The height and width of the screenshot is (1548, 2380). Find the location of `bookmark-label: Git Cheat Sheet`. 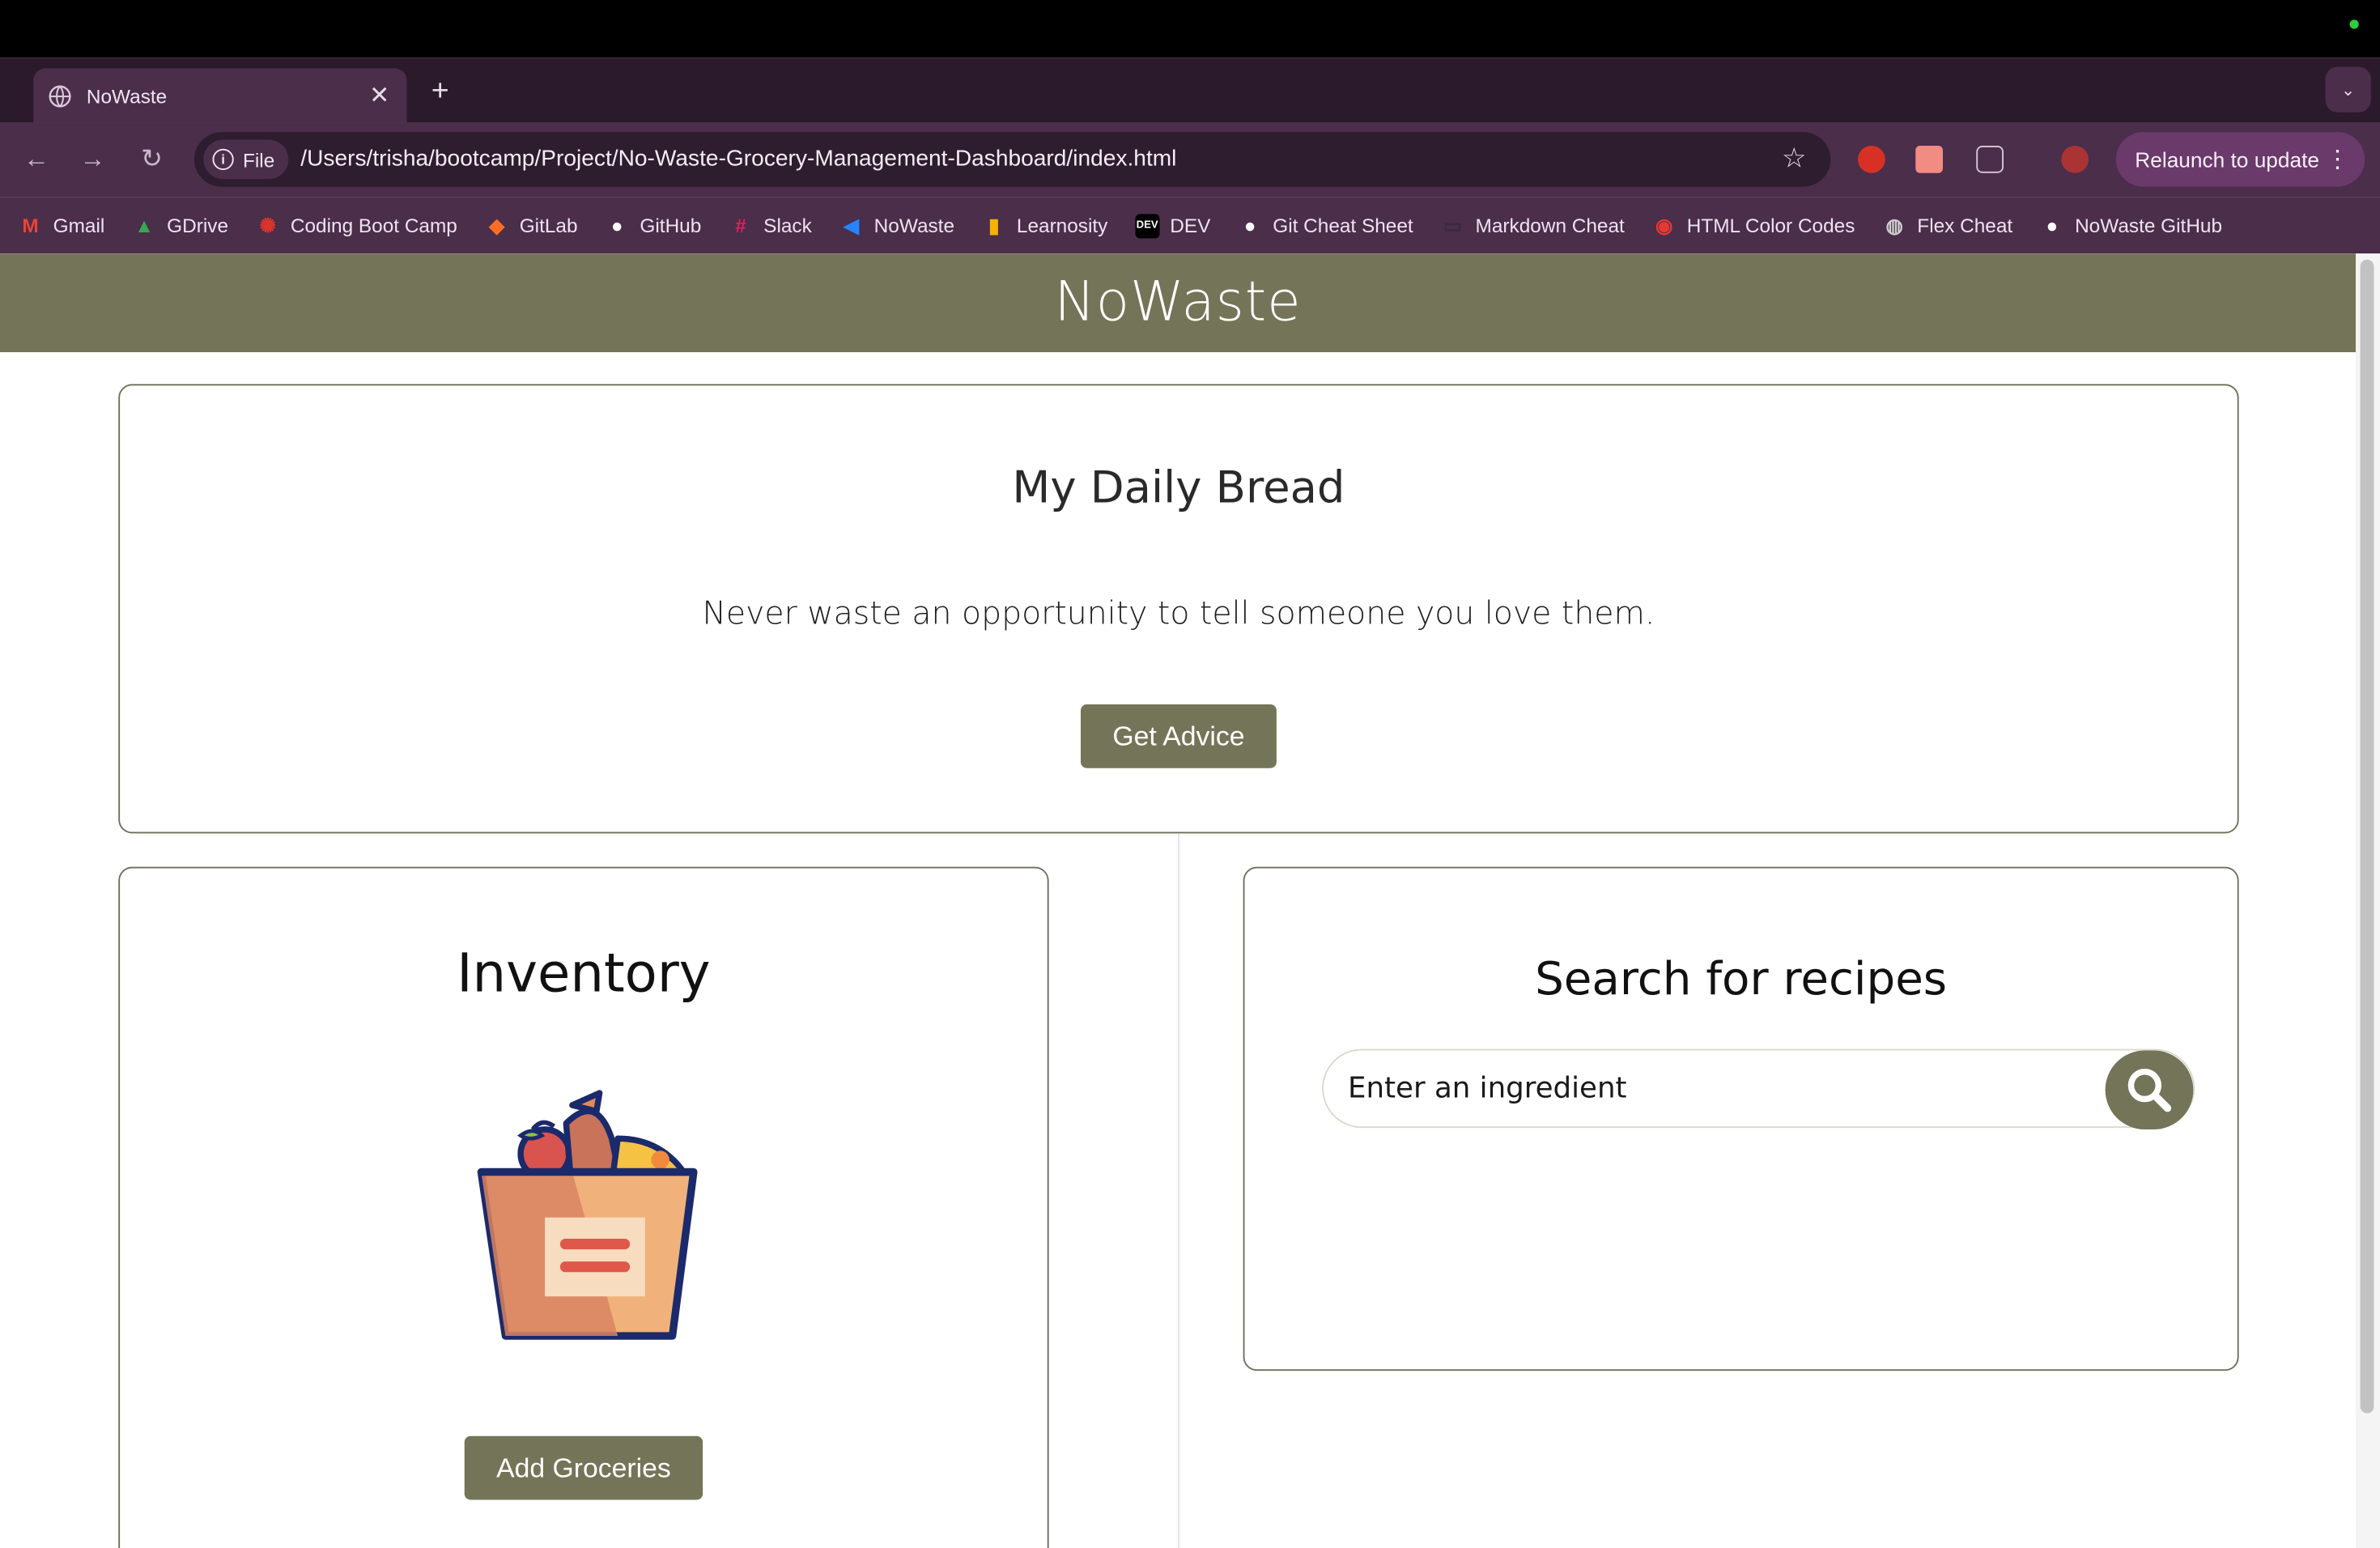

bookmark-label: Git Cheat Sheet is located at coordinates (1343, 225).